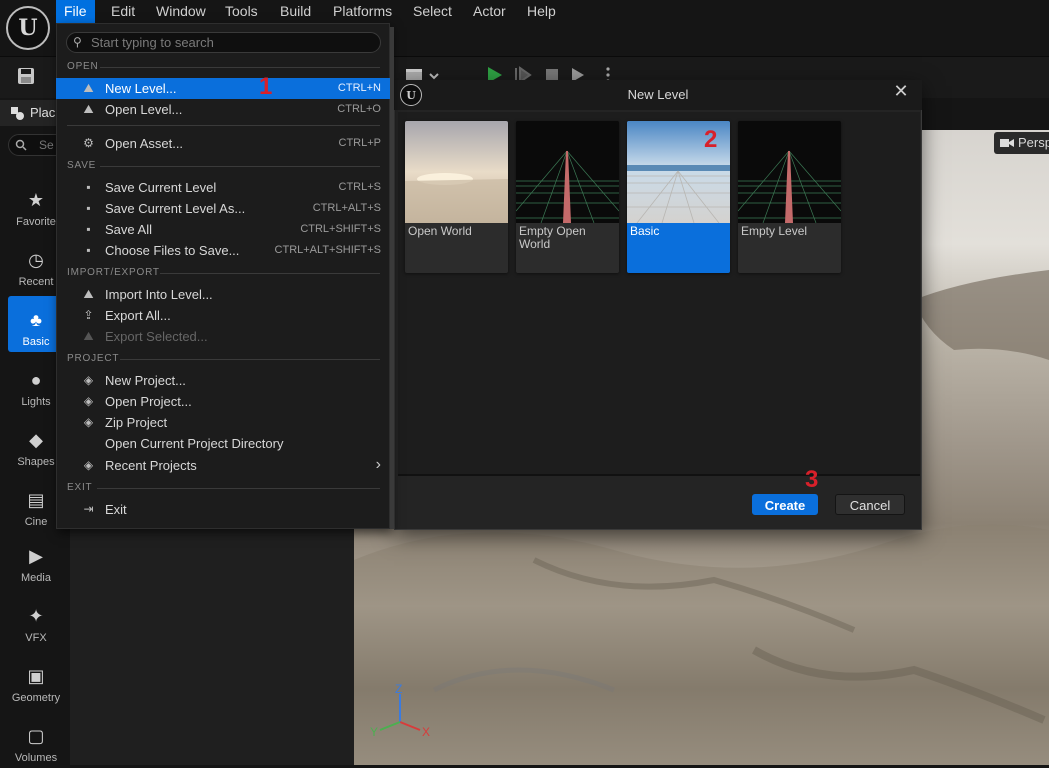 The height and width of the screenshot is (768, 1049). Describe the element at coordinates (43, 112) in the screenshot. I see `place-actors-tab-label: Plac` at that location.